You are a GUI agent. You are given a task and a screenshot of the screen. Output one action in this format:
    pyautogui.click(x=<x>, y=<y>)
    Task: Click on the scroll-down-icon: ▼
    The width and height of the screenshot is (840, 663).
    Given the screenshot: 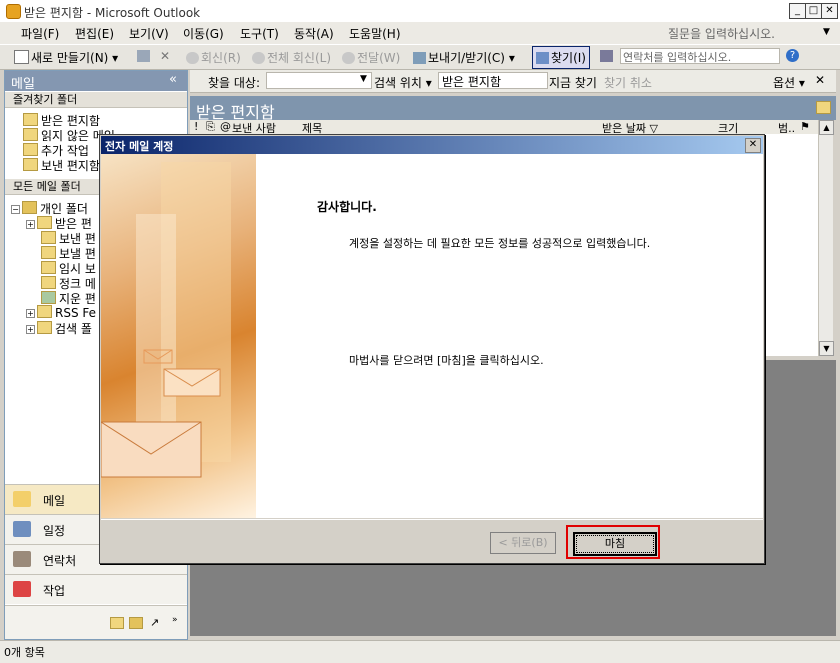 What is the action you would take?
    pyautogui.click(x=826, y=348)
    